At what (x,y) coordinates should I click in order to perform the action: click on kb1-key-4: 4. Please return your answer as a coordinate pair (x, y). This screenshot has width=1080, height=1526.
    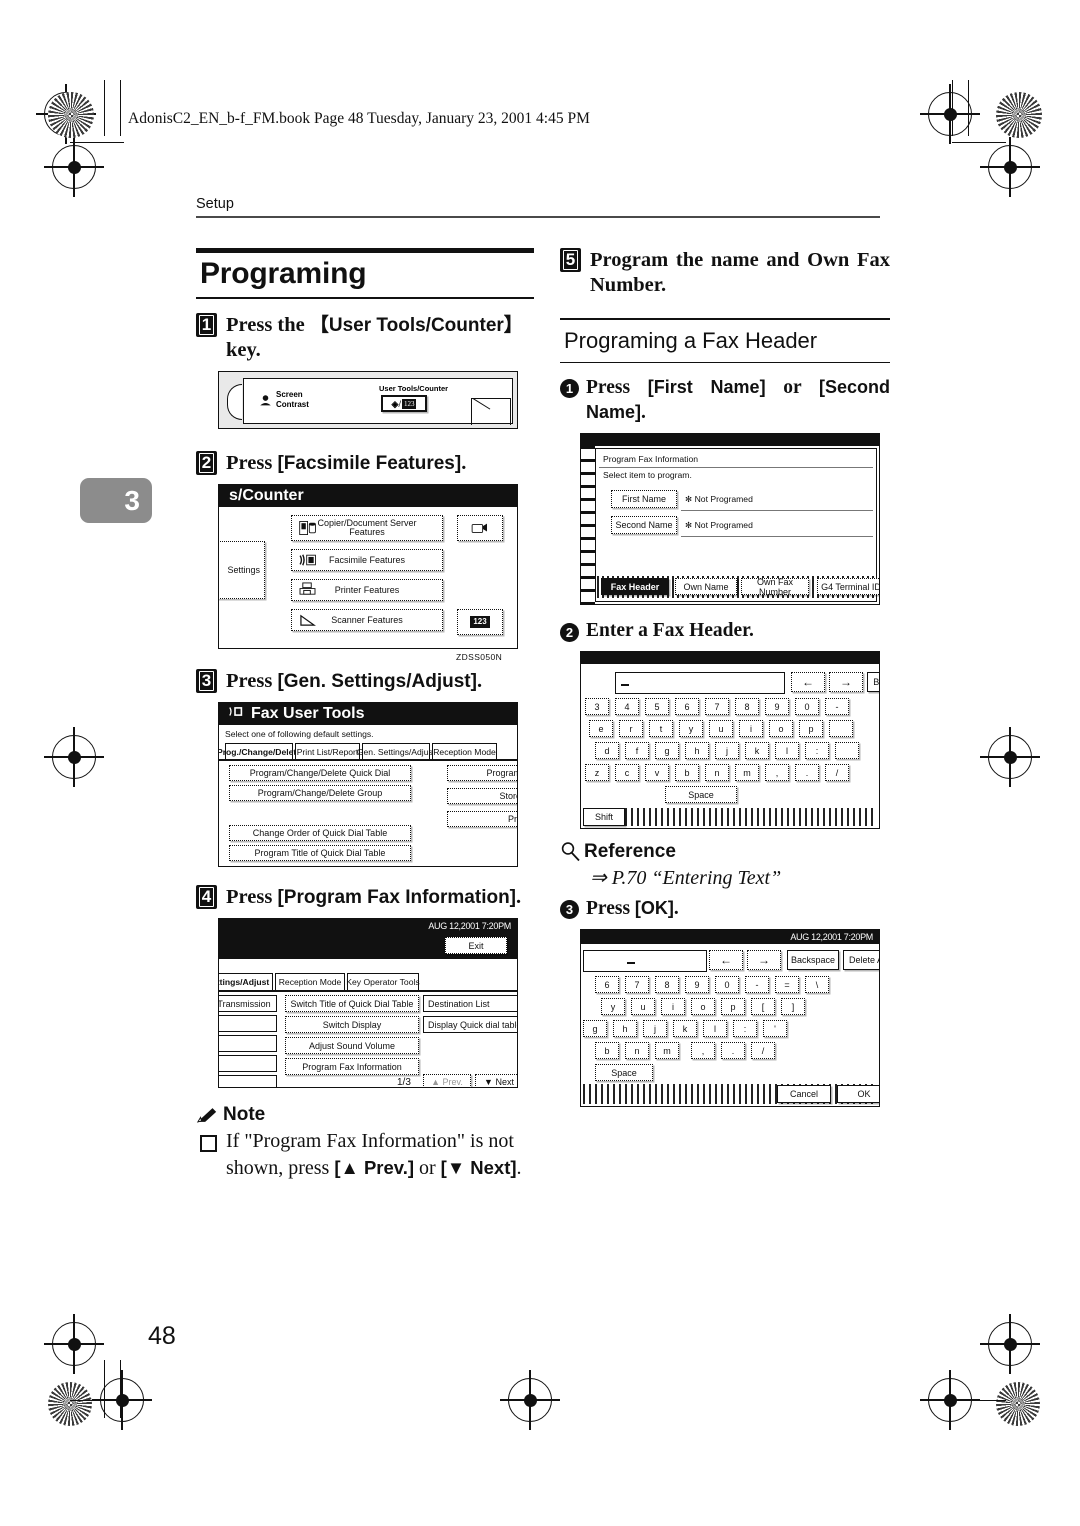
    Looking at the image, I should click on (627, 706).